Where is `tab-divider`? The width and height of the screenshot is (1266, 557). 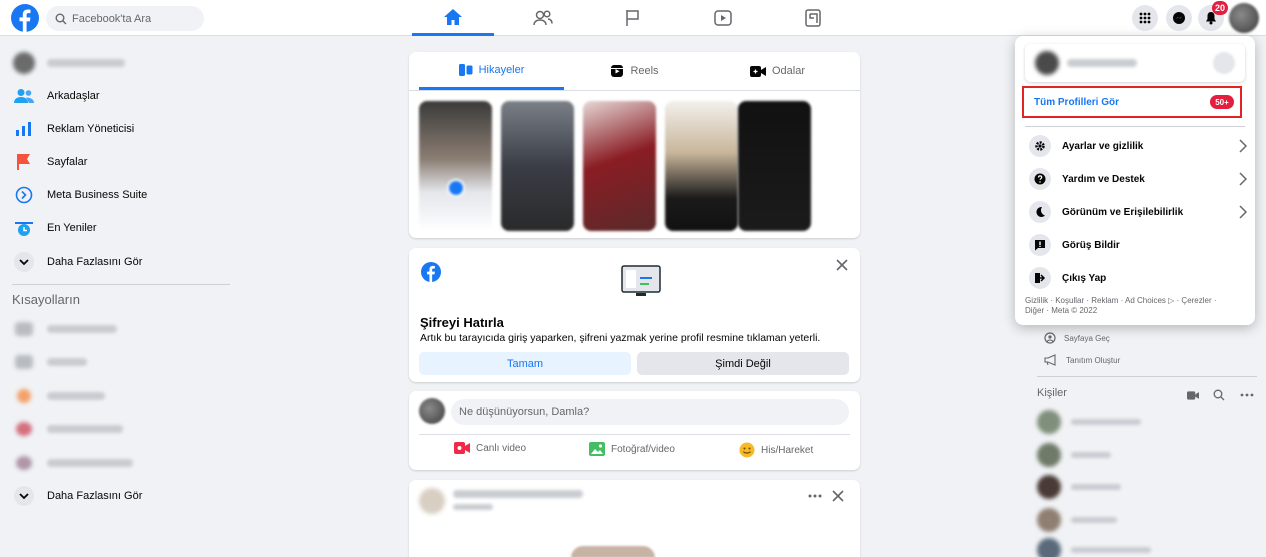
tab-divider is located at coordinates (634, 90).